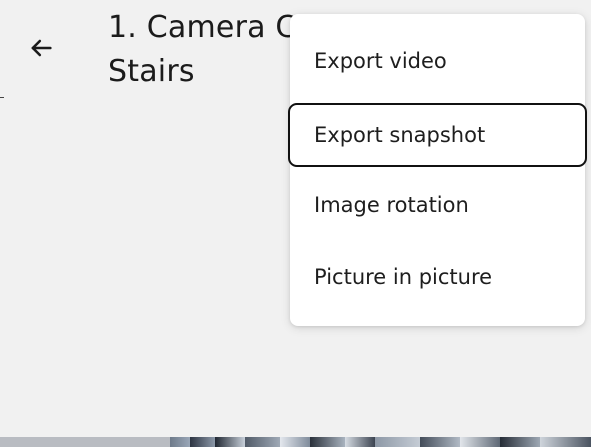 The width and height of the screenshot is (591, 447). I want to click on menu-item-export-video: Export video, so click(437, 61).